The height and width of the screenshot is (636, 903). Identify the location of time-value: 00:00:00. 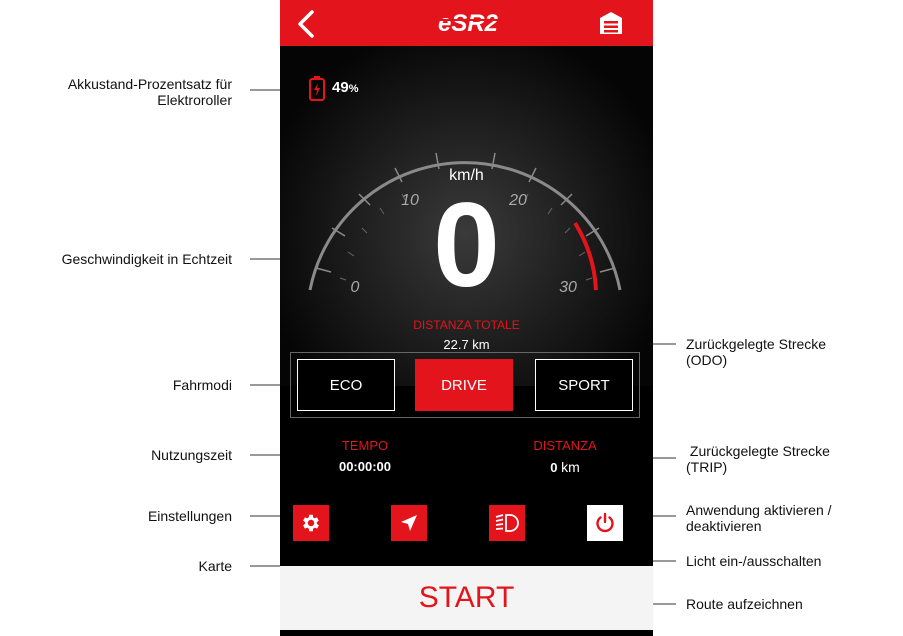
(365, 466).